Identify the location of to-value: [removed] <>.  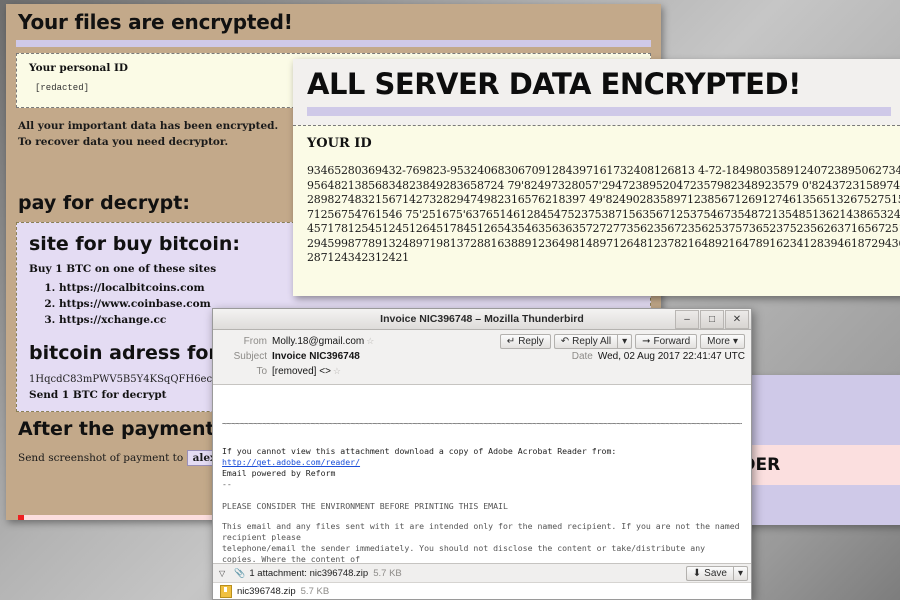
(301, 371).